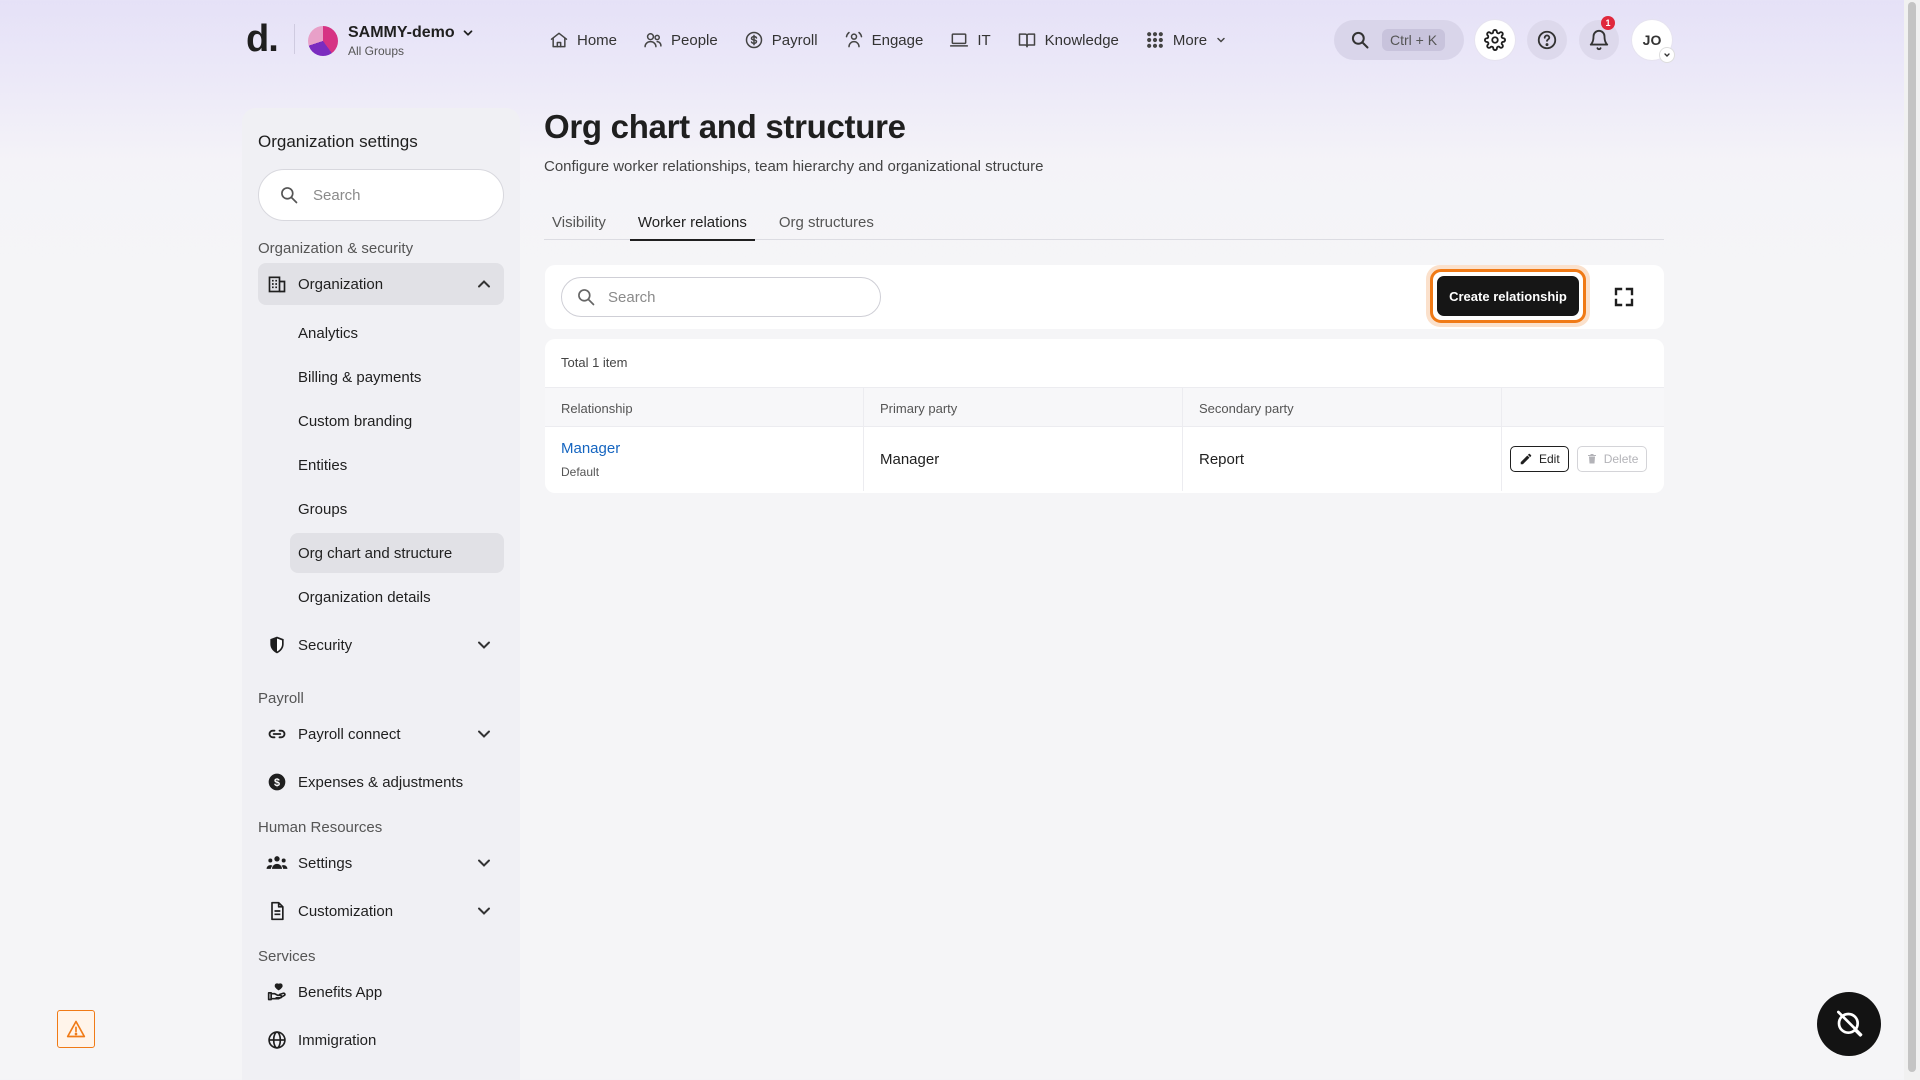 Image resolution: width=1920 pixels, height=1080 pixels. Describe the element at coordinates (381, 284) in the screenshot. I see `sidebar-group-organization: Organization` at that location.